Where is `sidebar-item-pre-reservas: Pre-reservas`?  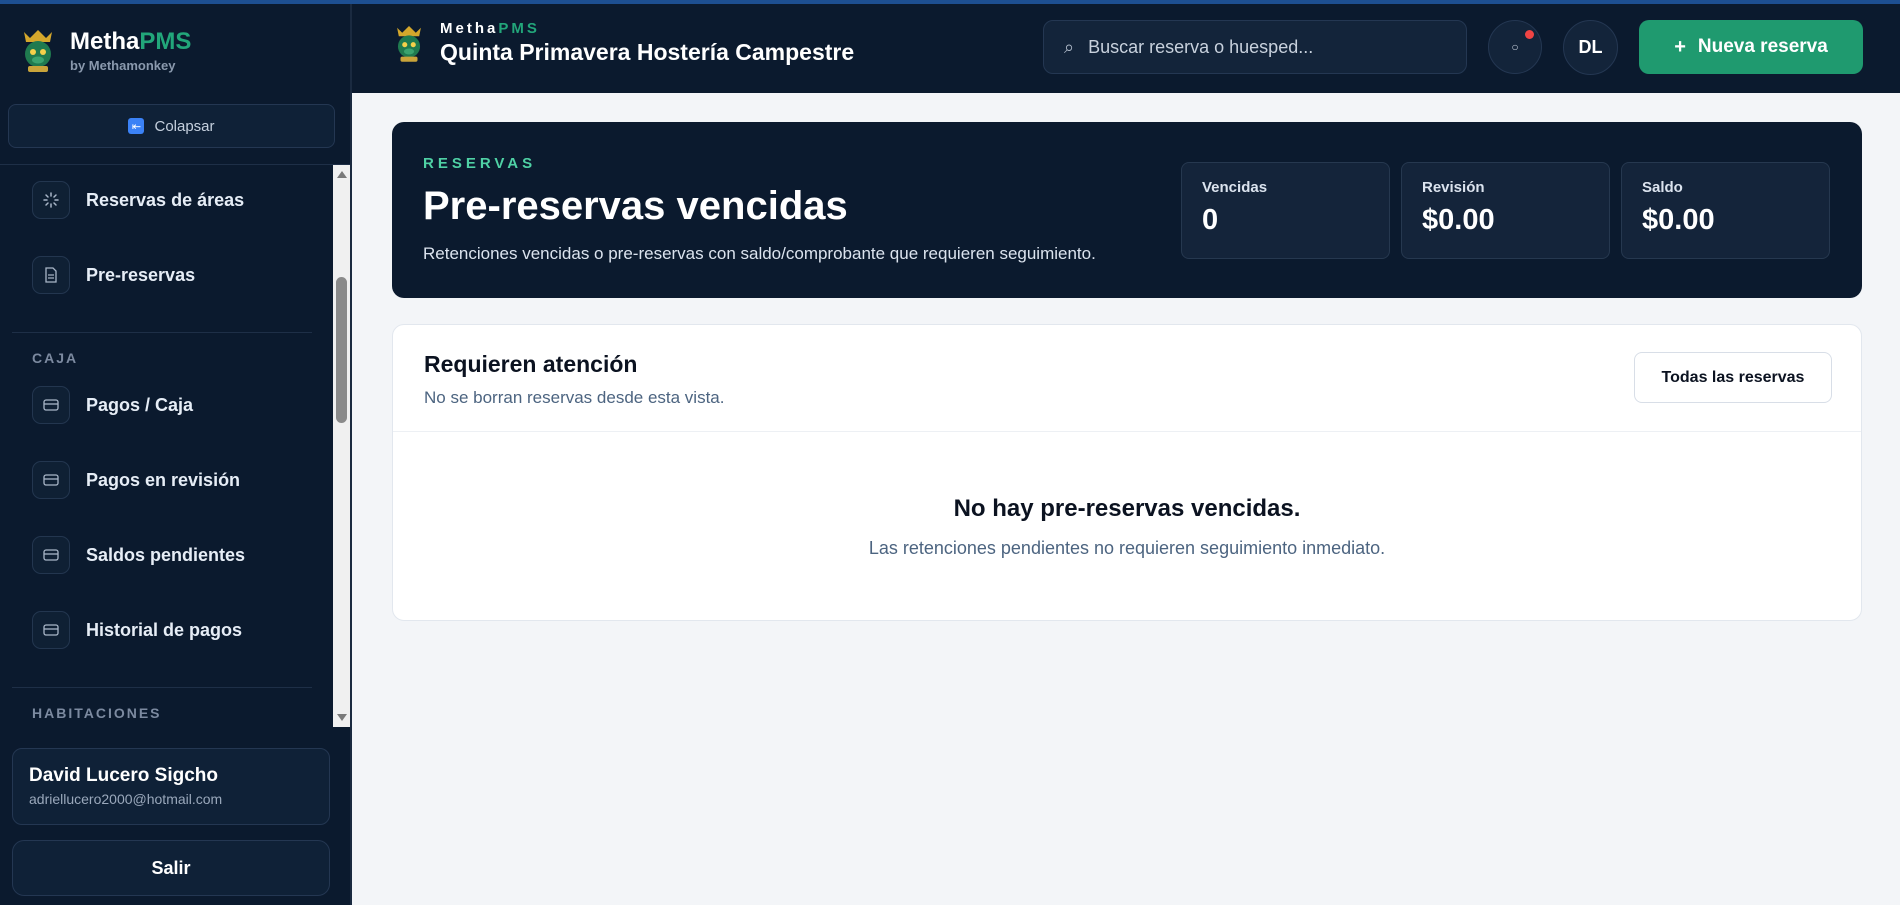 sidebar-item-pre-reservas: Pre-reservas is located at coordinates (113, 275).